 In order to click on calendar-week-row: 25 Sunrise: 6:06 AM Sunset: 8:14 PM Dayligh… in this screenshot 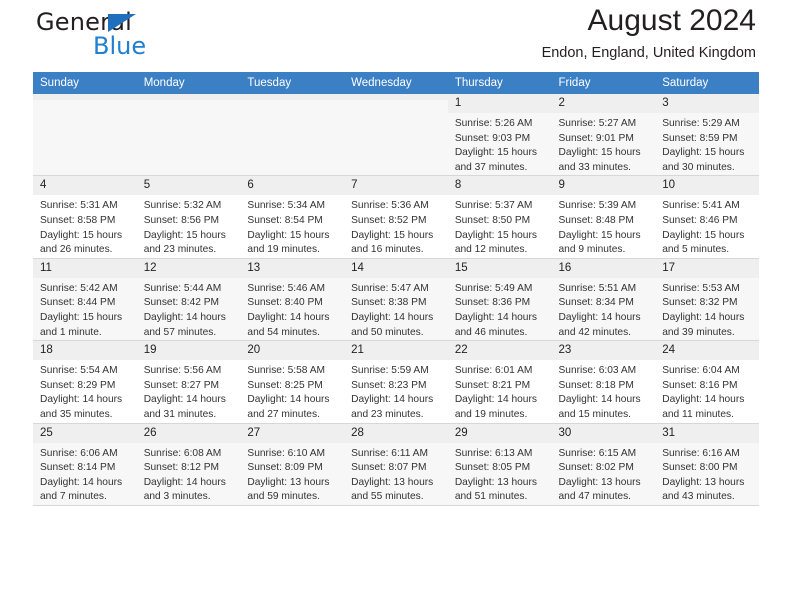, I will do `click(396, 464)`.